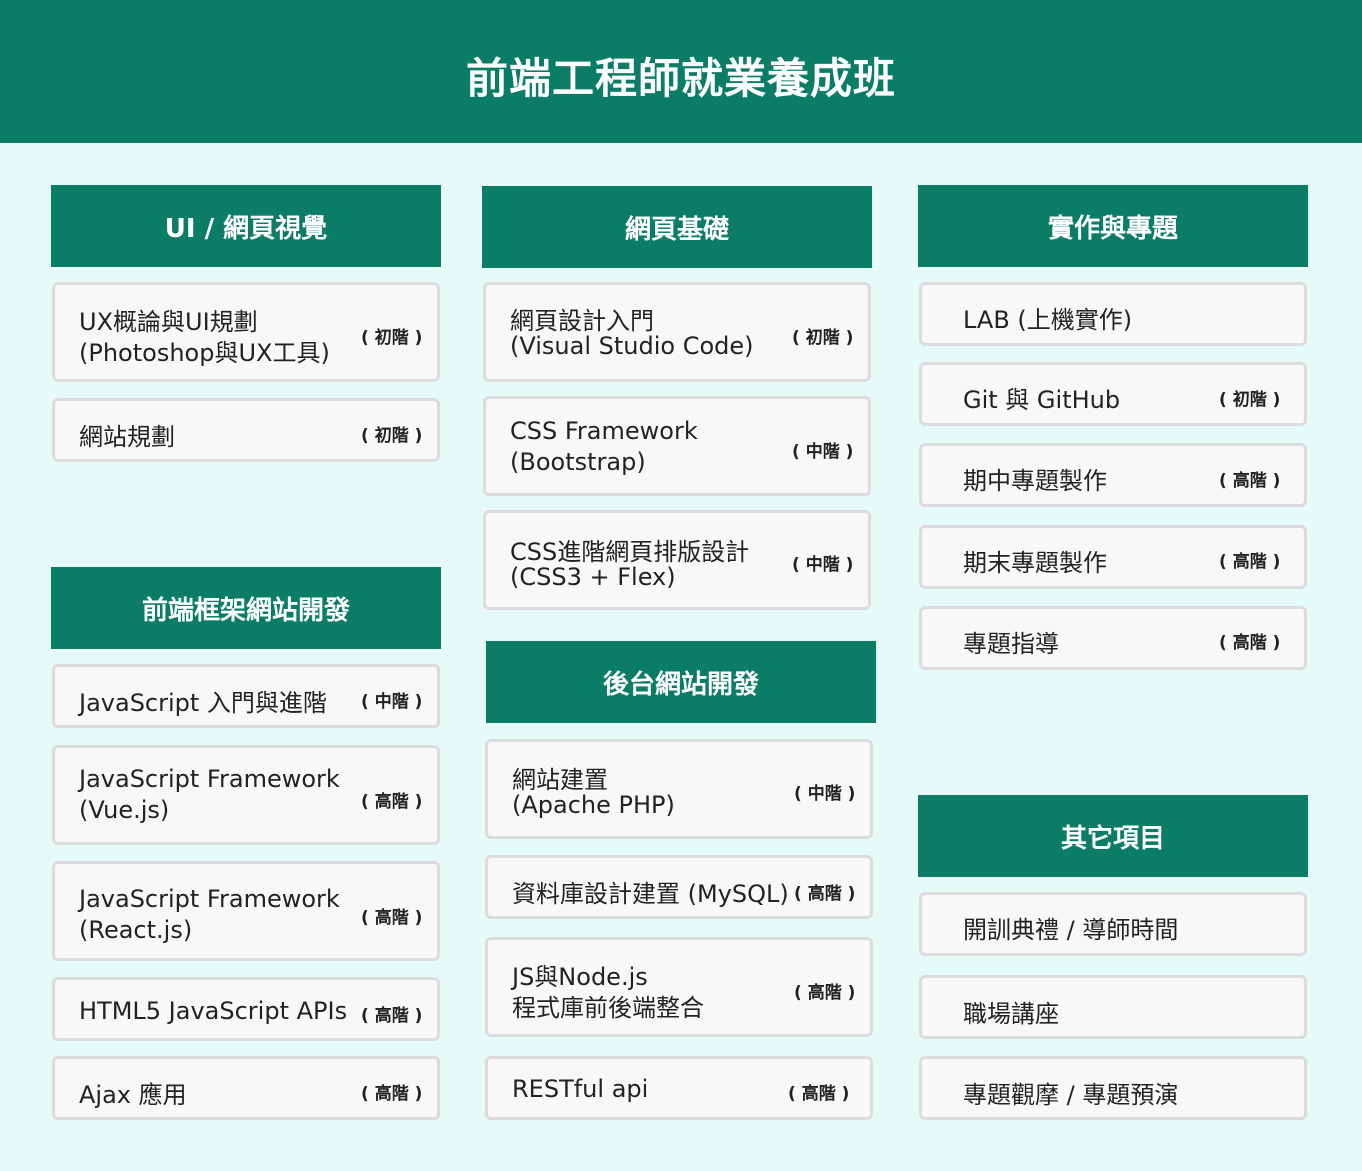 The image size is (1362, 1171). I want to click on course-card: RESTful api ( 高階 ), so click(679, 1088).